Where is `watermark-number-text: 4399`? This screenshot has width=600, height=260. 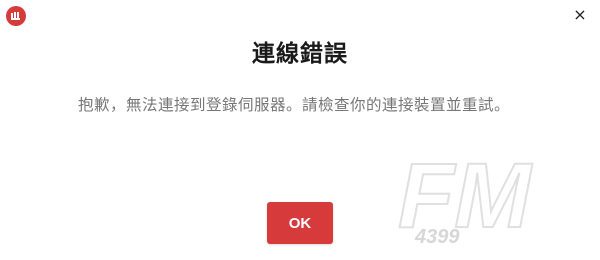
watermark-number-text: 4399 is located at coordinates (437, 237).